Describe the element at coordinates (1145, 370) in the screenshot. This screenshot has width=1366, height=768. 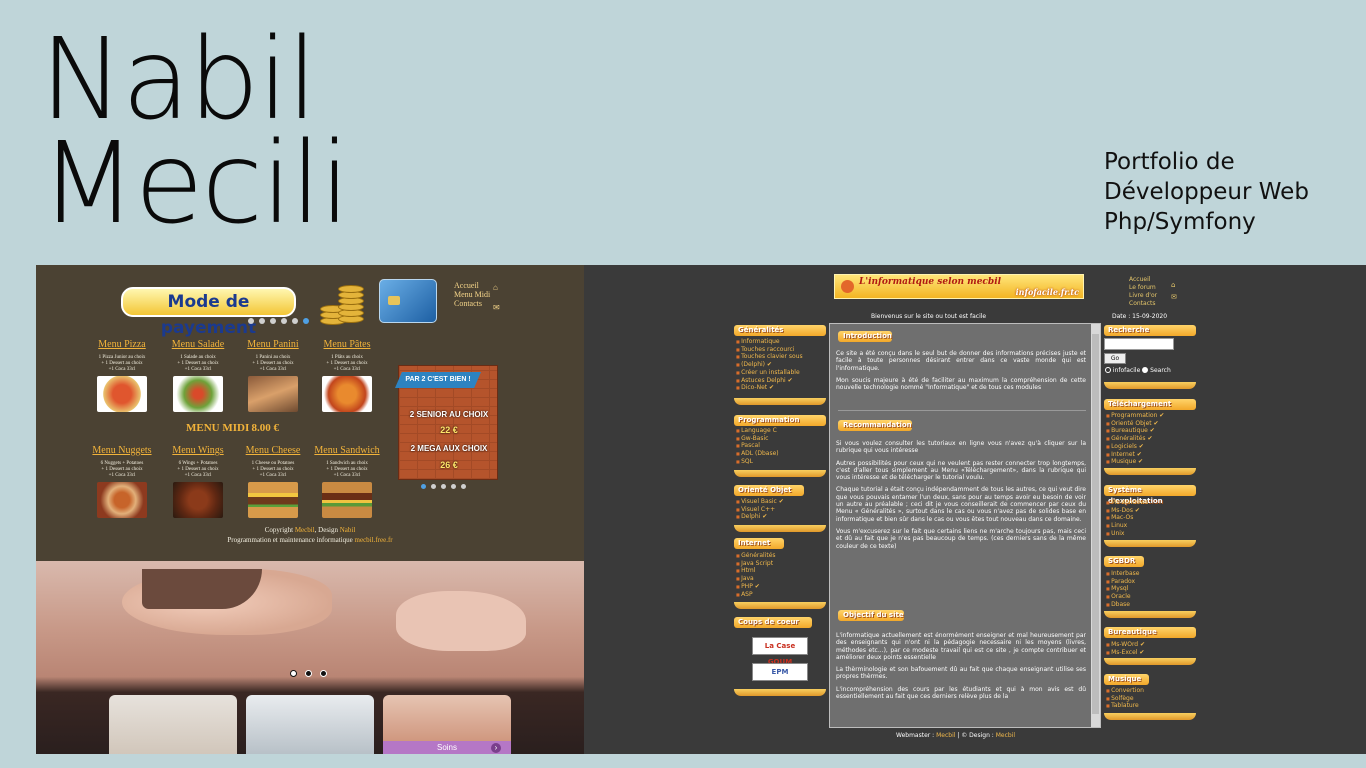
I see `radio-search` at that location.